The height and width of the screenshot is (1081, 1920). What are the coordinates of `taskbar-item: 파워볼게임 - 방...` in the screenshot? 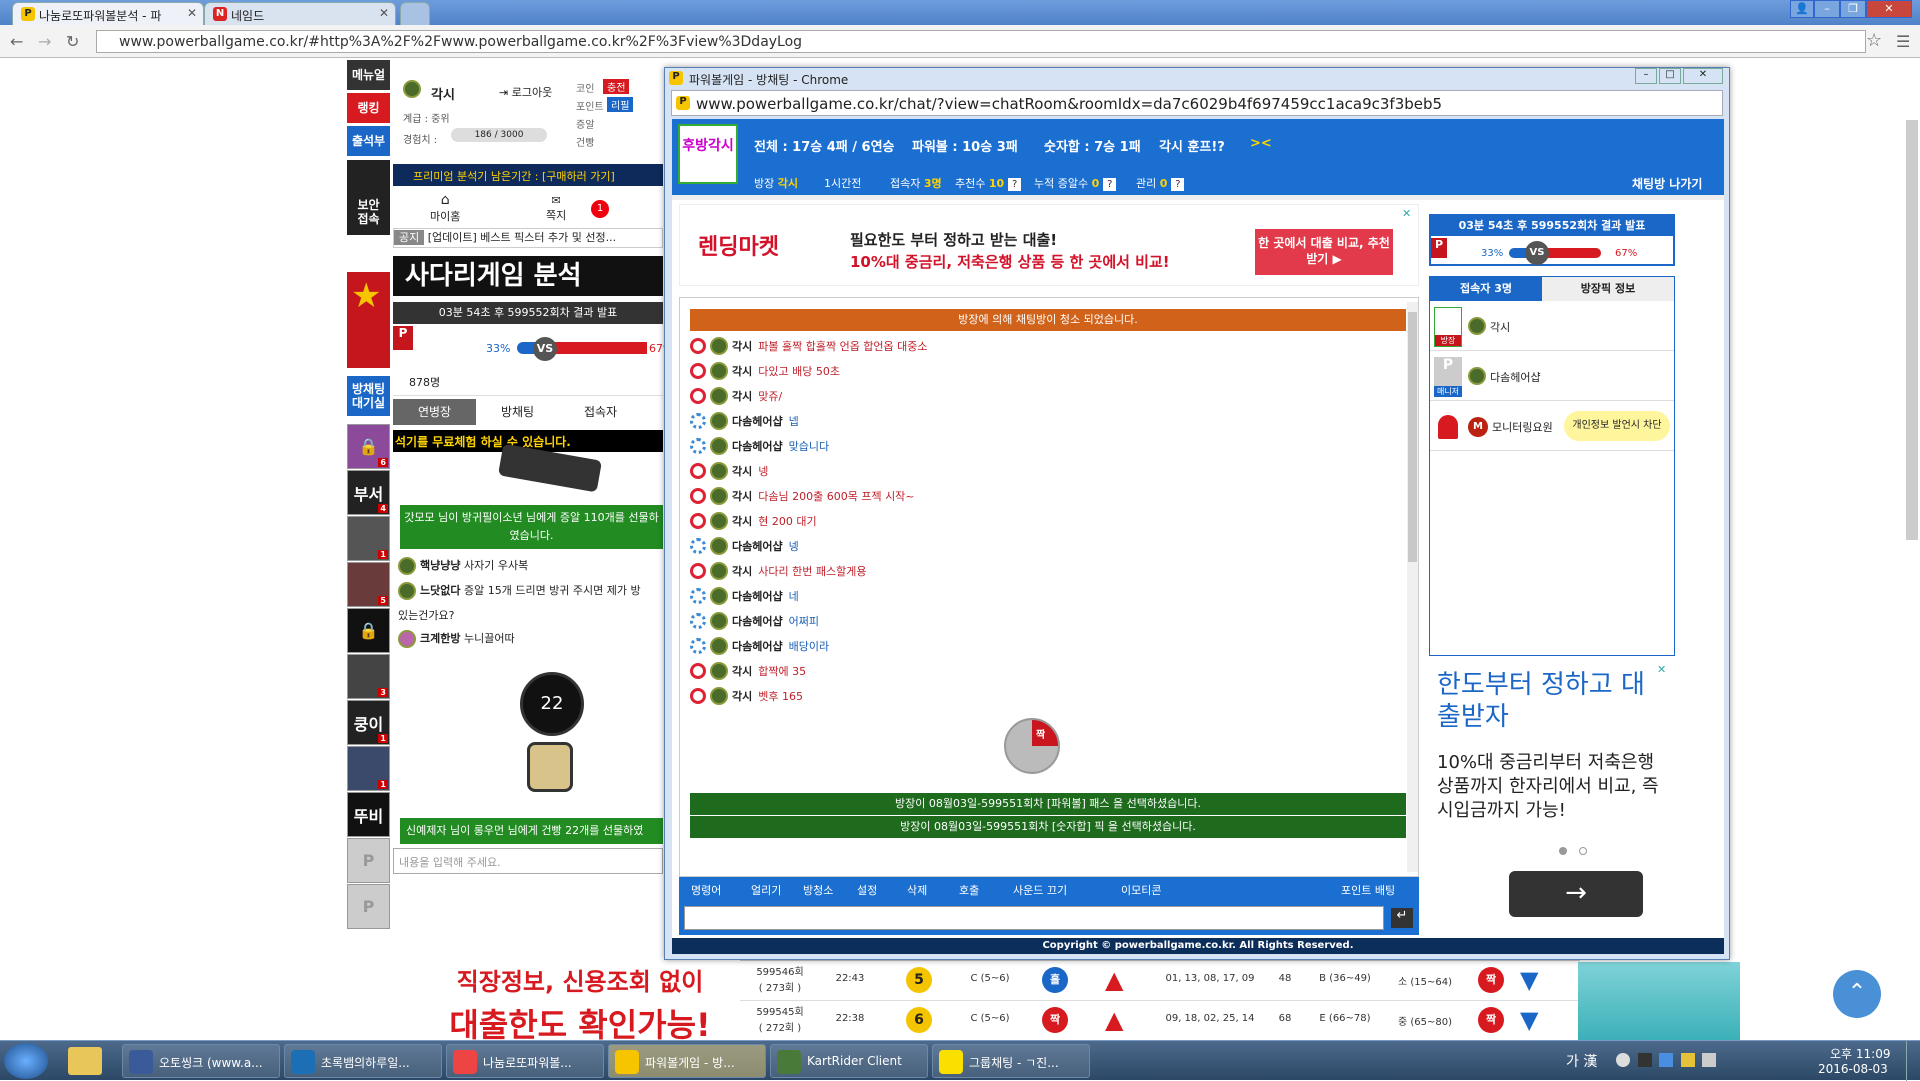 It's located at (687, 1061).